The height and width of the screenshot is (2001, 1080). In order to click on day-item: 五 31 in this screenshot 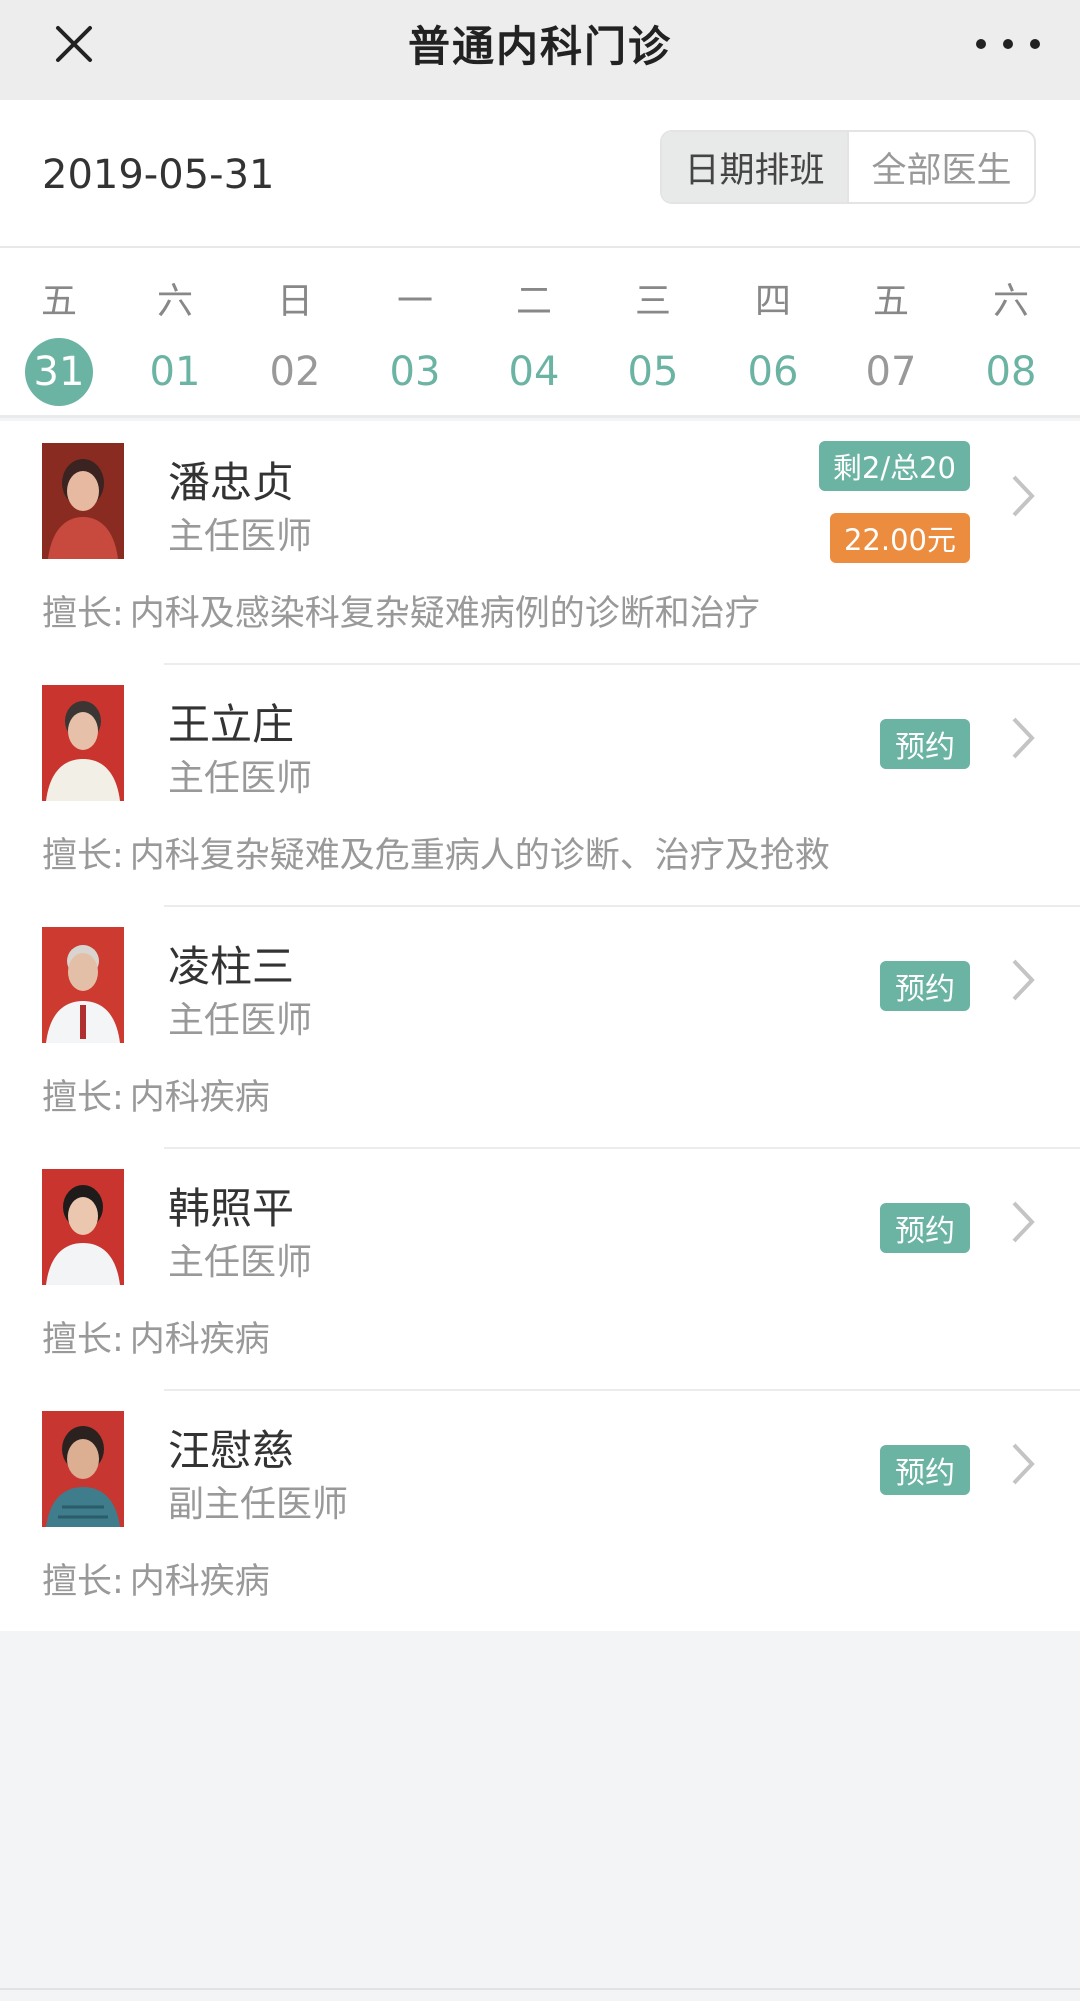, I will do `click(59, 333)`.